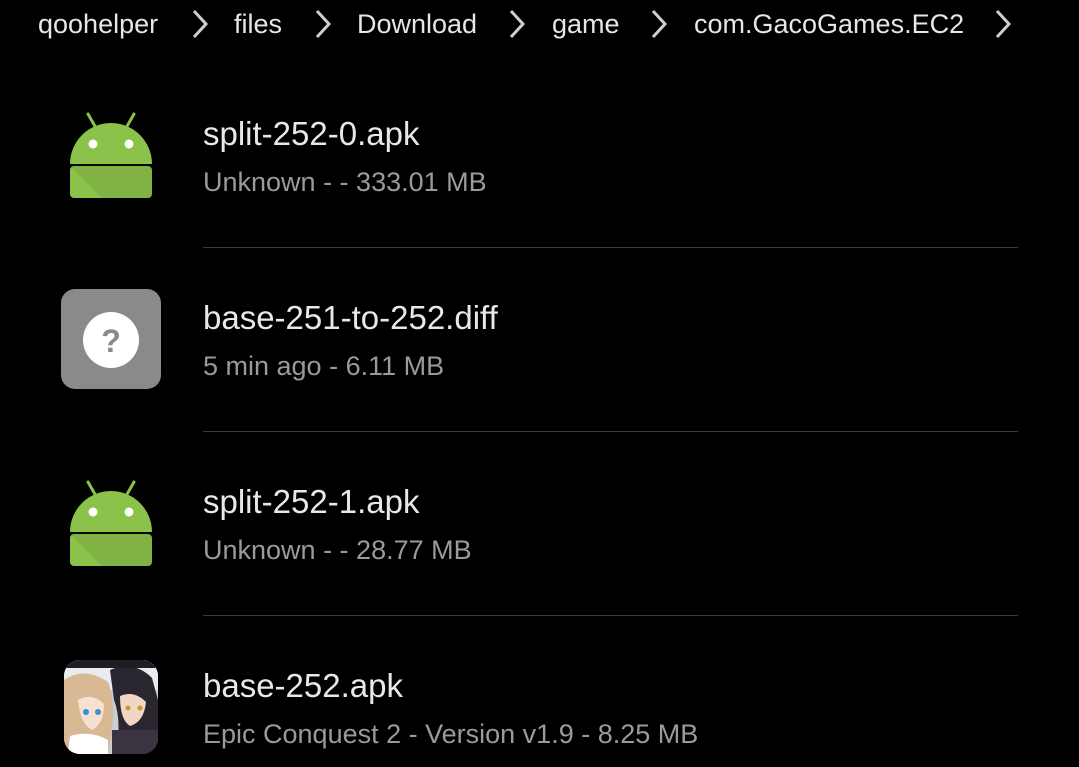  Describe the element at coordinates (324, 366) in the screenshot. I see `file-meta: 5 min ago - 6.11 MB` at that location.